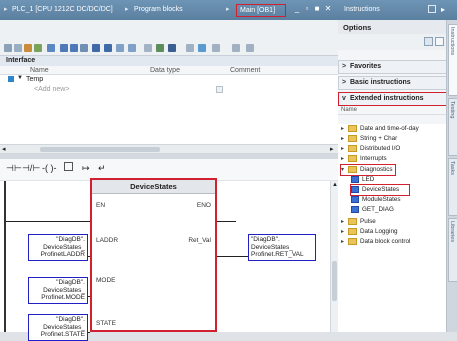  I want to click on interface-header: Interface, so click(169, 61).